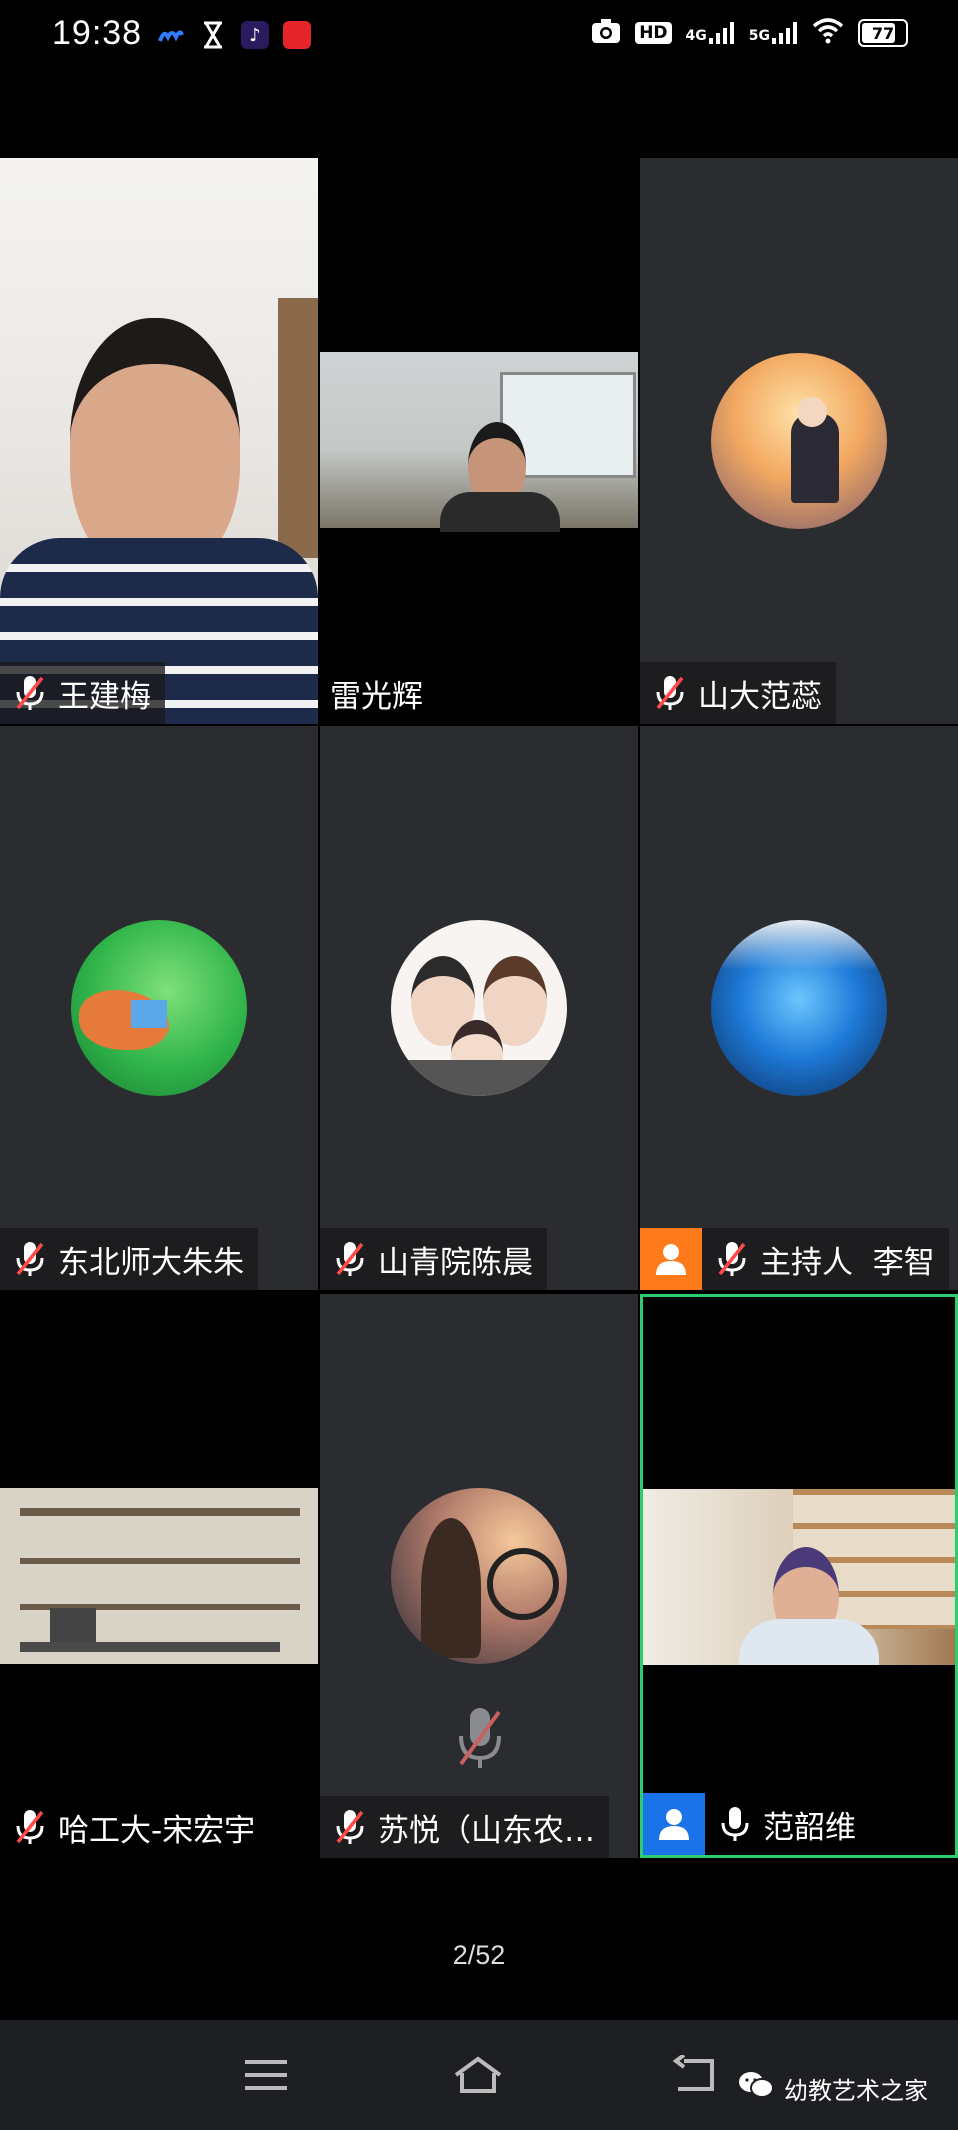 This screenshot has height=2130, width=958. I want to click on page-indicator: 2/52, so click(479, 1955).